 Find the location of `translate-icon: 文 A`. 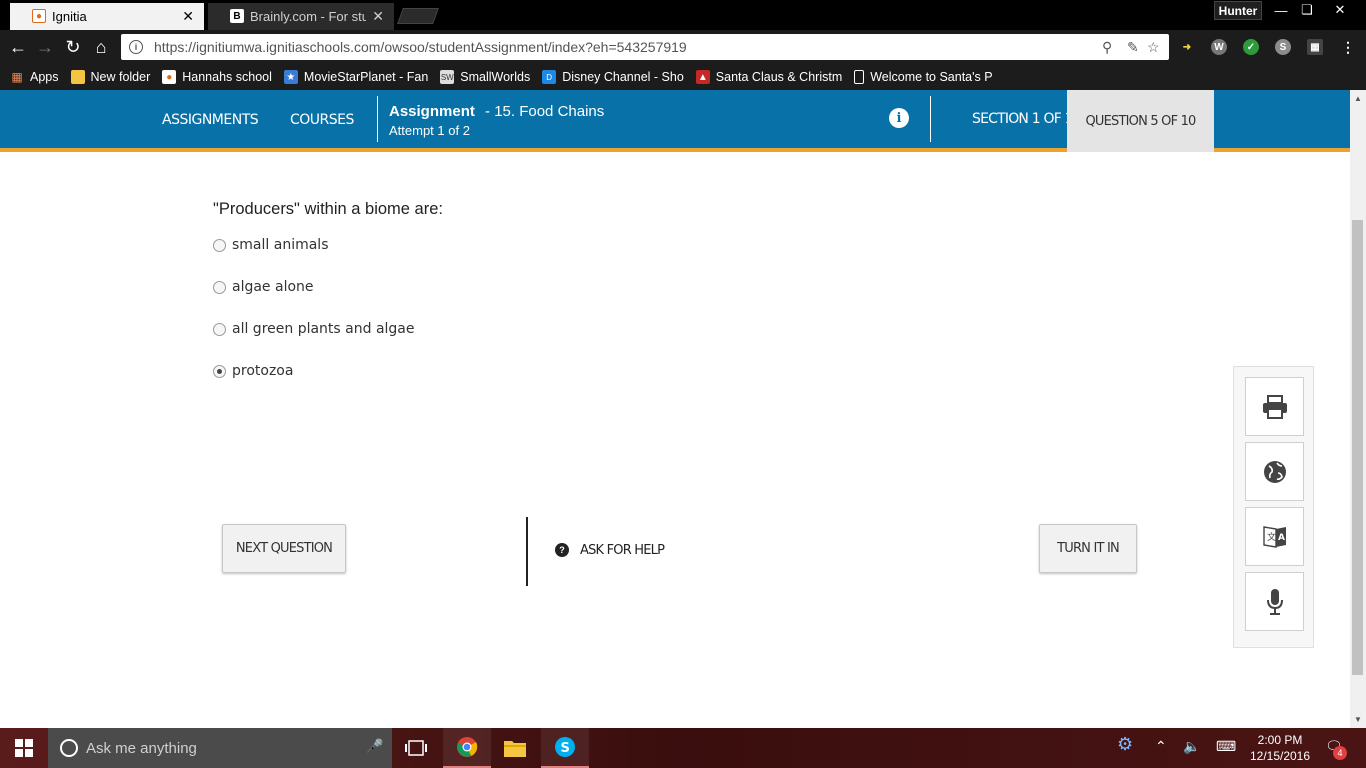

translate-icon: 文 A is located at coordinates (1274, 536).